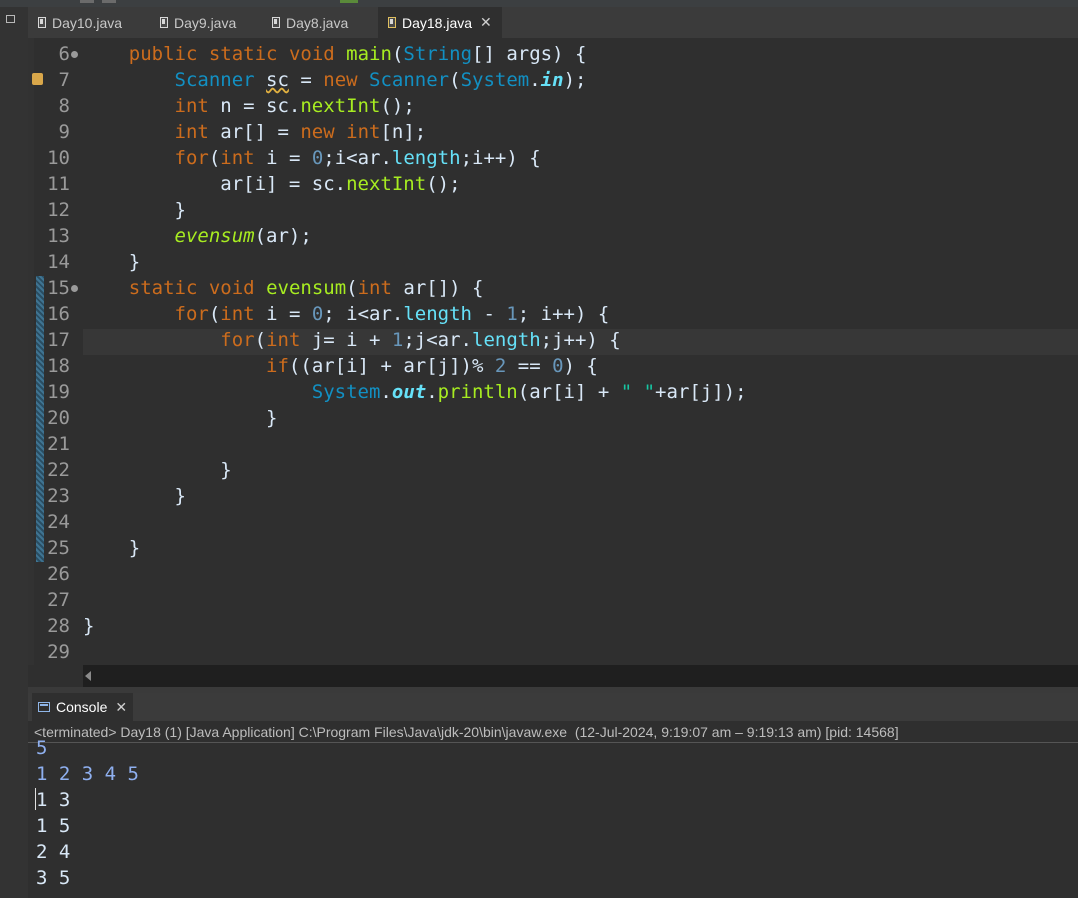 The image size is (1078, 898). I want to click on code-line: 25 }, so click(94, 548).